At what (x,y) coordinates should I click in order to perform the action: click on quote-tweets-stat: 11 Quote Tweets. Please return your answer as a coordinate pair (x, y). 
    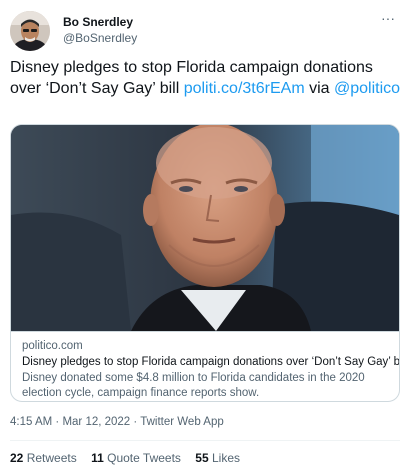
    Looking at the image, I should click on (136, 458).